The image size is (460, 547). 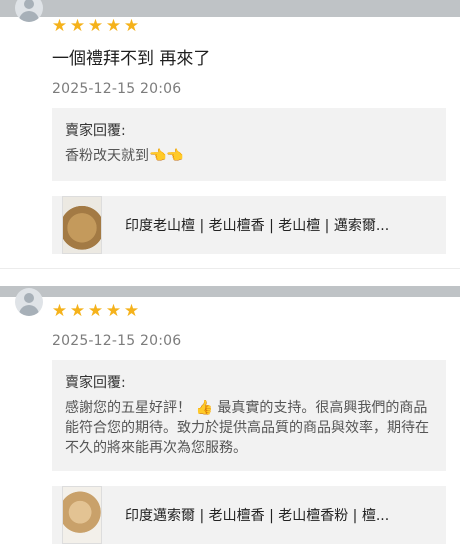 I want to click on seller-reply: 賣家回覆: 香粉改天就到👈👈, so click(x=249, y=144).